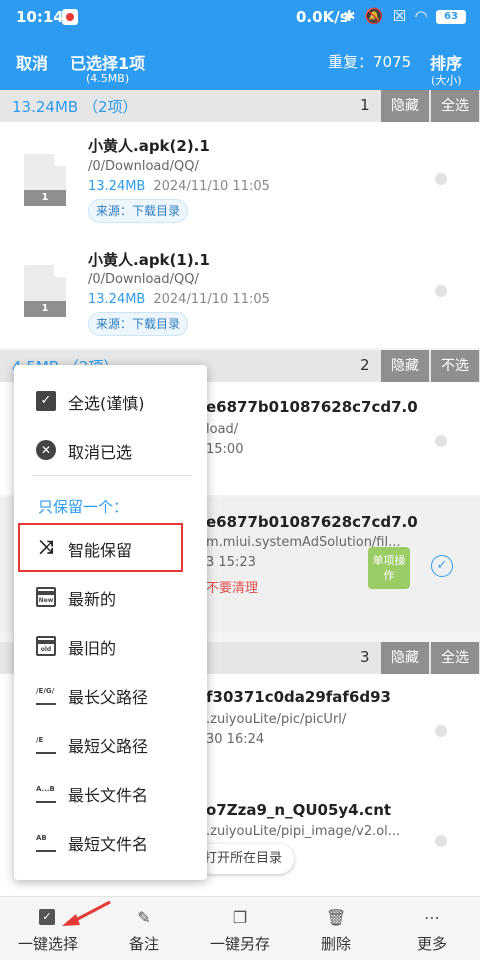 The image size is (480, 960). What do you see at coordinates (110, 597) in the screenshot?
I see `menu-newest: New 最新的` at bounding box center [110, 597].